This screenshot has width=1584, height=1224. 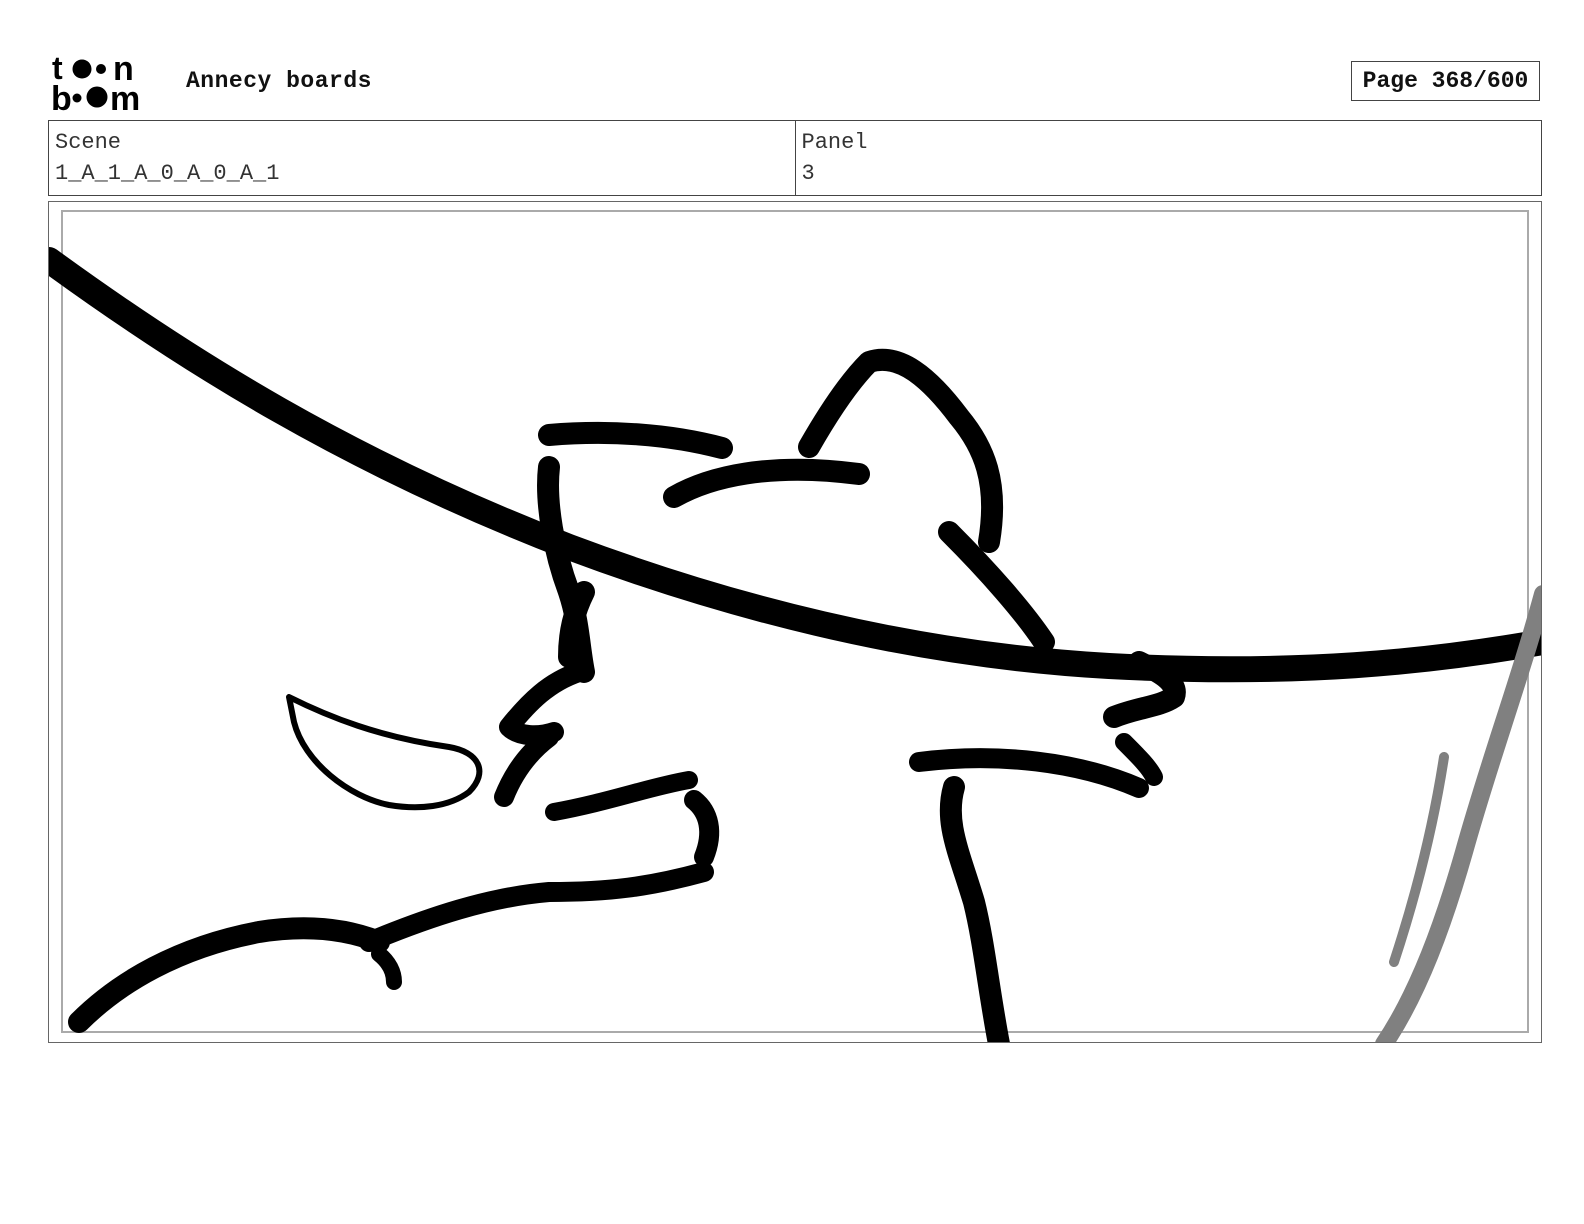 I want to click on toonboom-logo-icon: t n b m, so click(x=96, y=82).